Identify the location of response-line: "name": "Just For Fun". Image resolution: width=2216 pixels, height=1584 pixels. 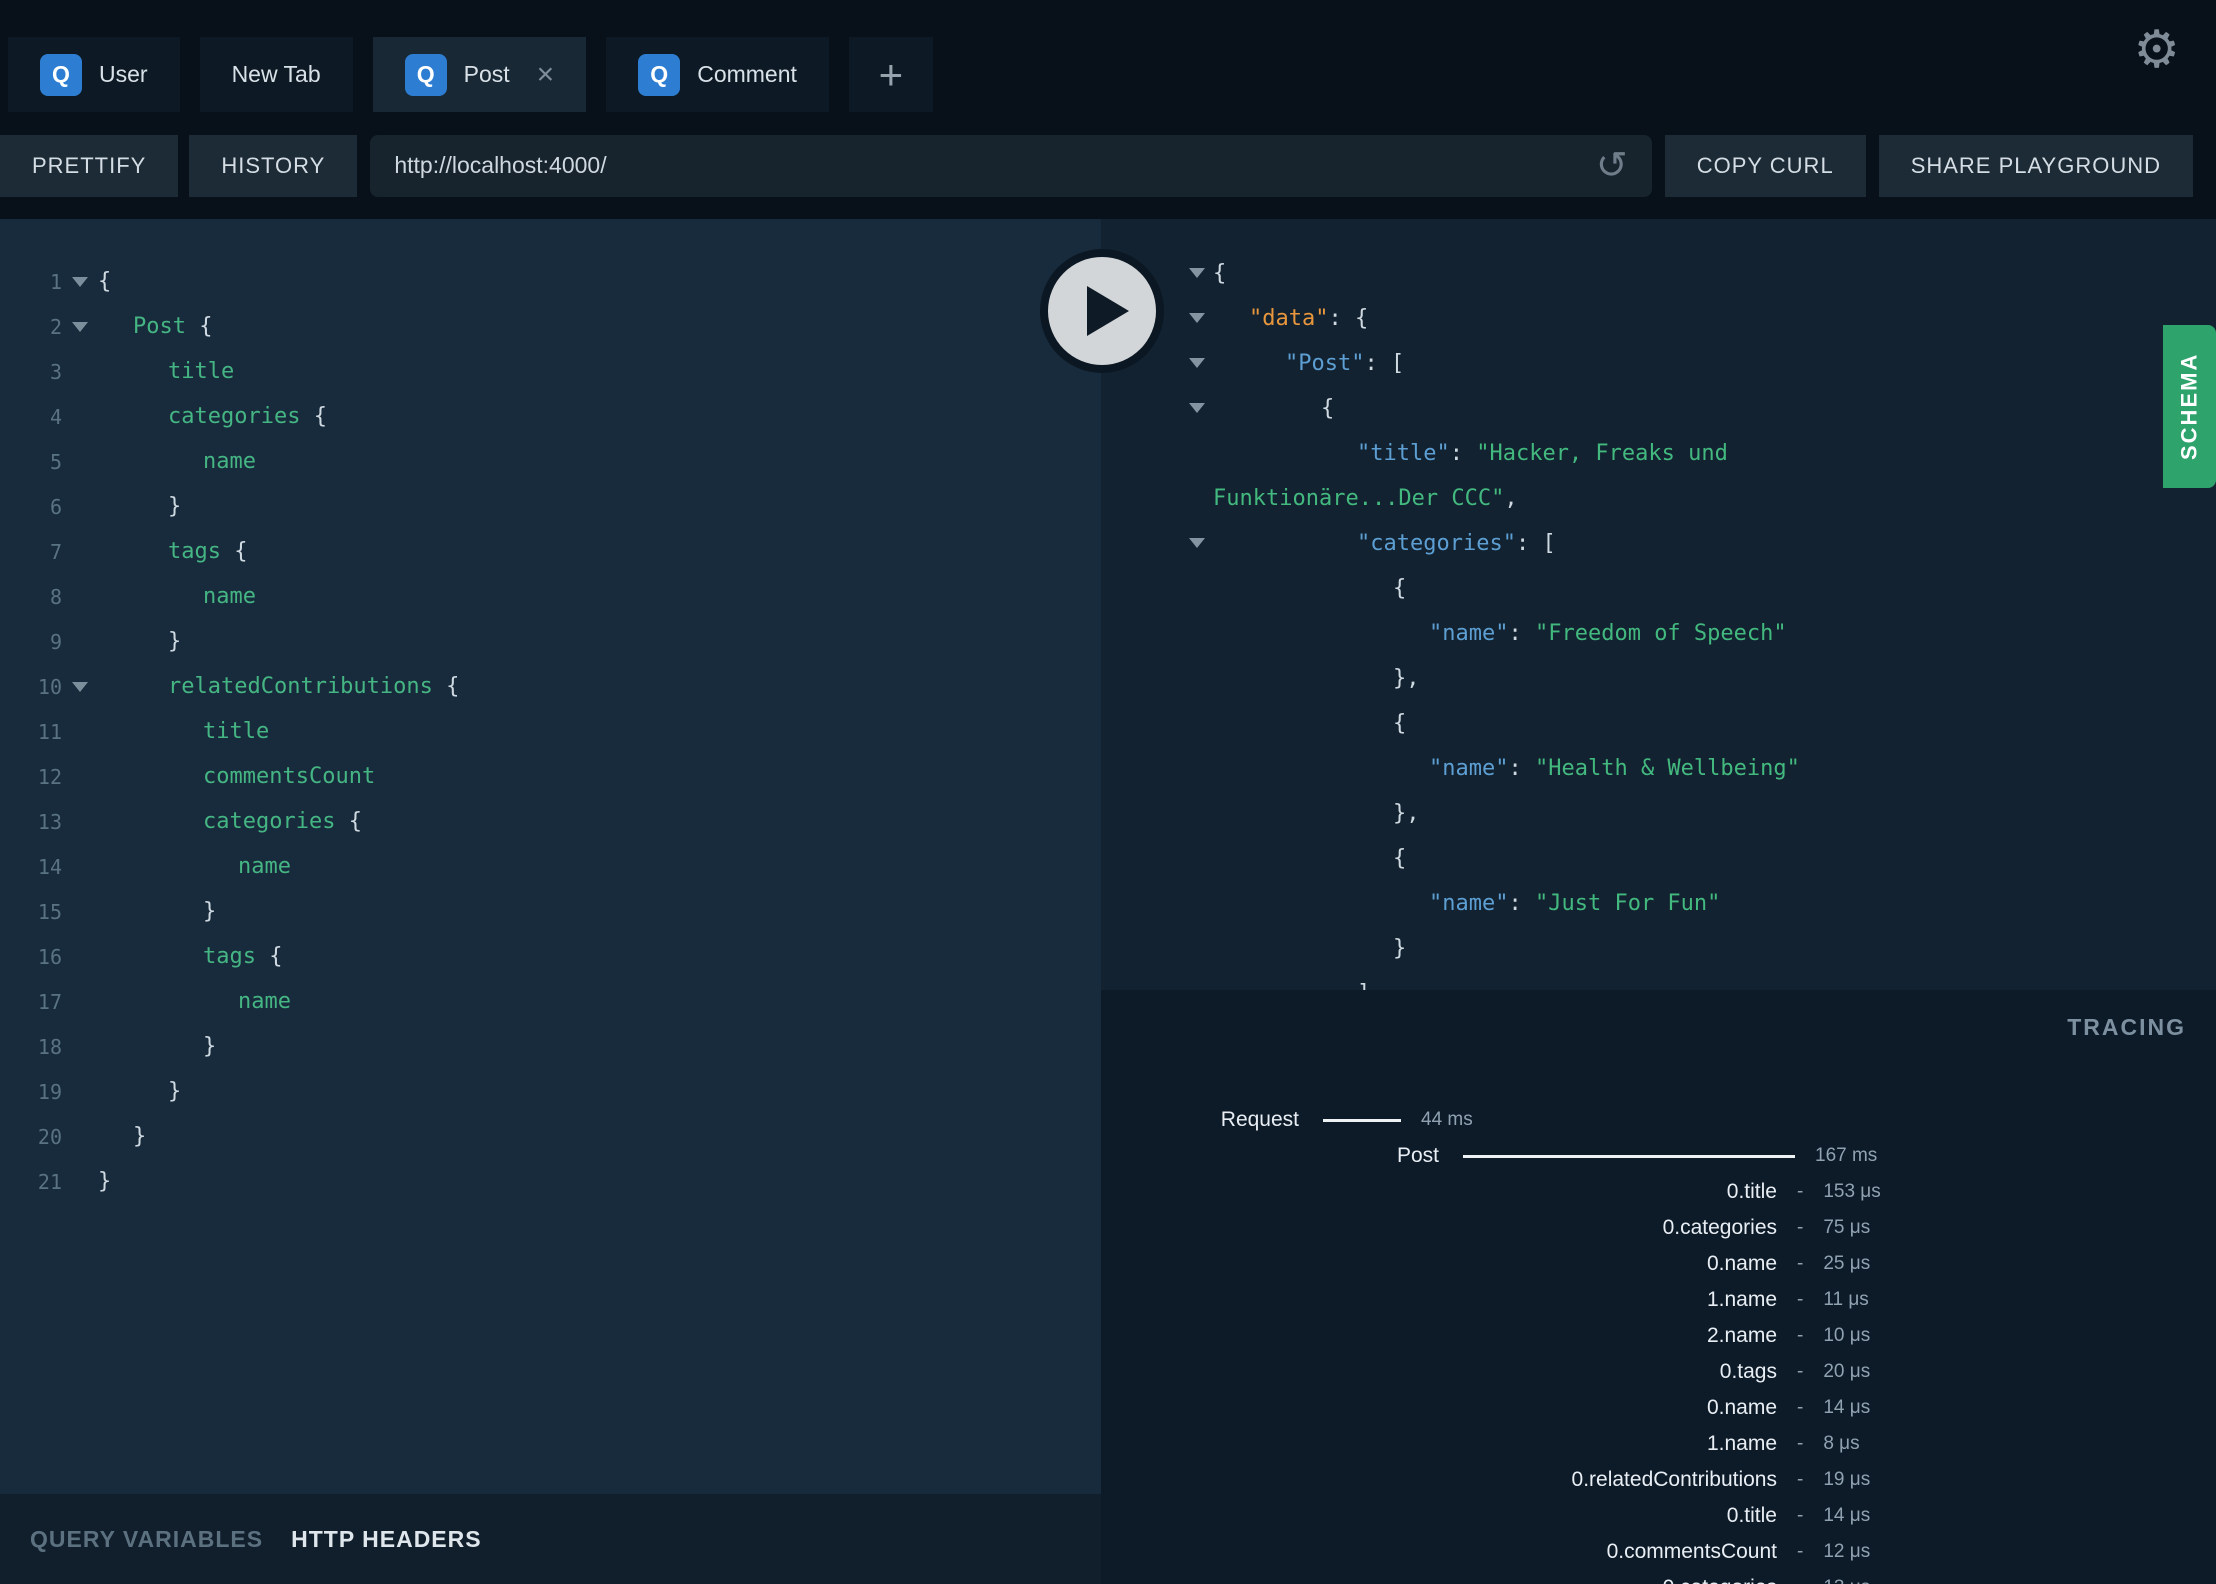
(1658, 903).